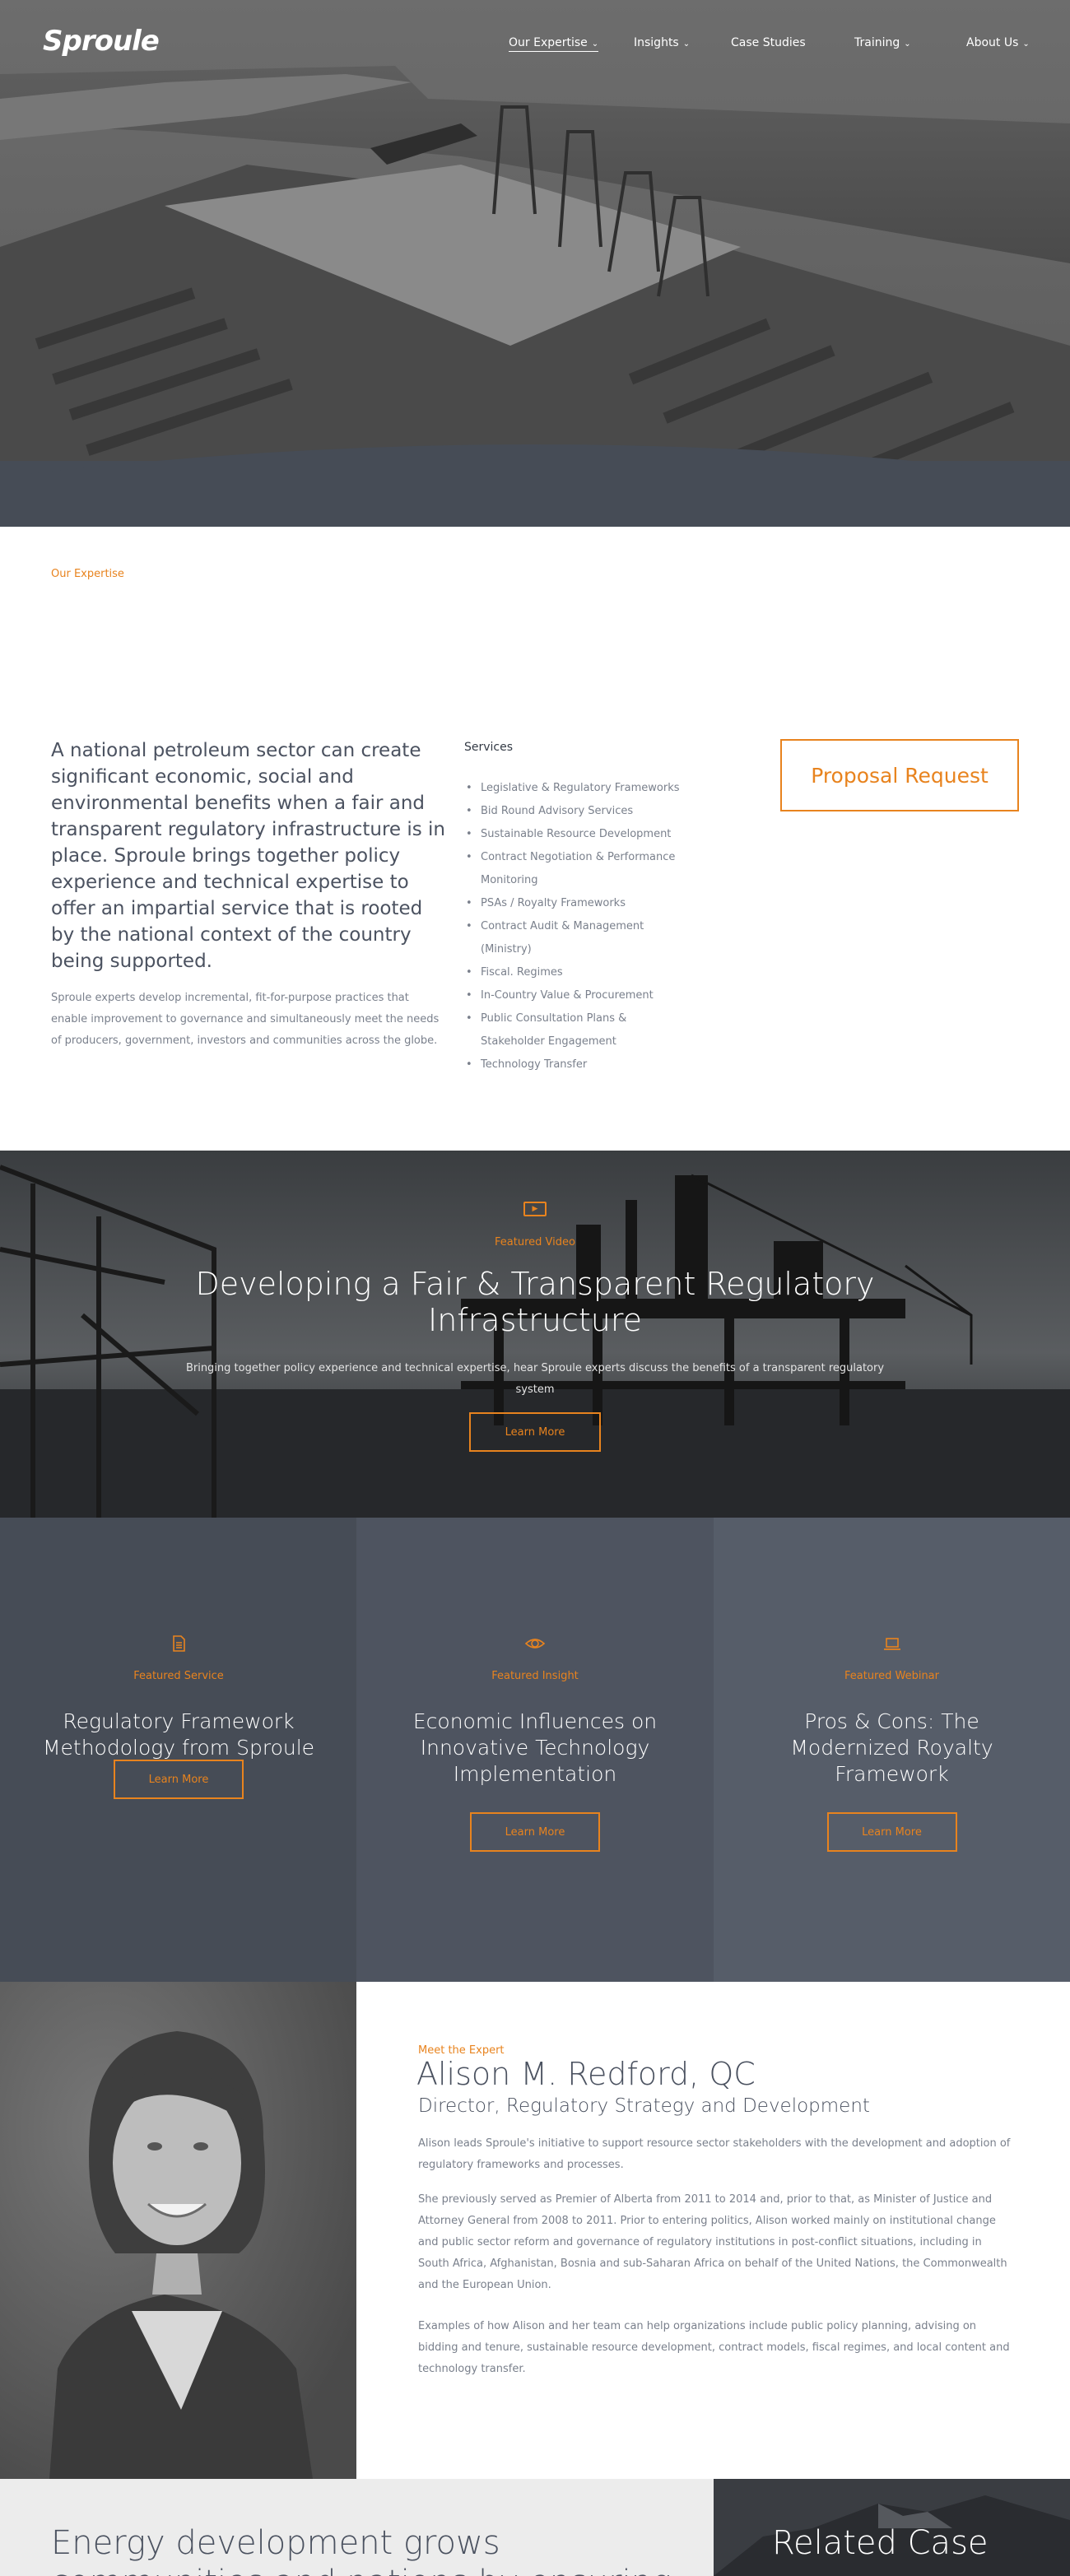 The width and height of the screenshot is (1070, 2576). What do you see at coordinates (880, 2543) in the screenshot?
I see `related-case-title: Related Case` at bounding box center [880, 2543].